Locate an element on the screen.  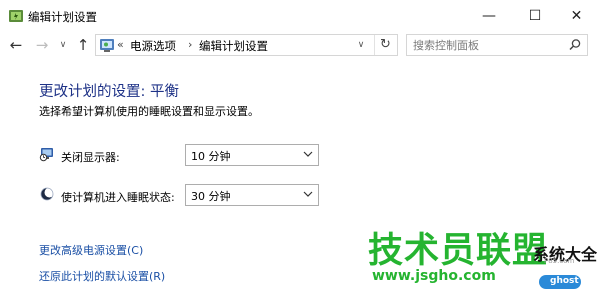
address-dropdown-button: ∨ is located at coordinates (361, 45).